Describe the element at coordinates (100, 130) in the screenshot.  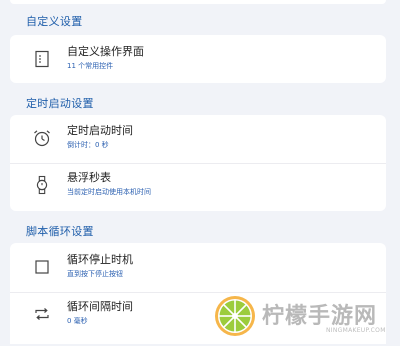
I see `row-title: 定时启动时间` at that location.